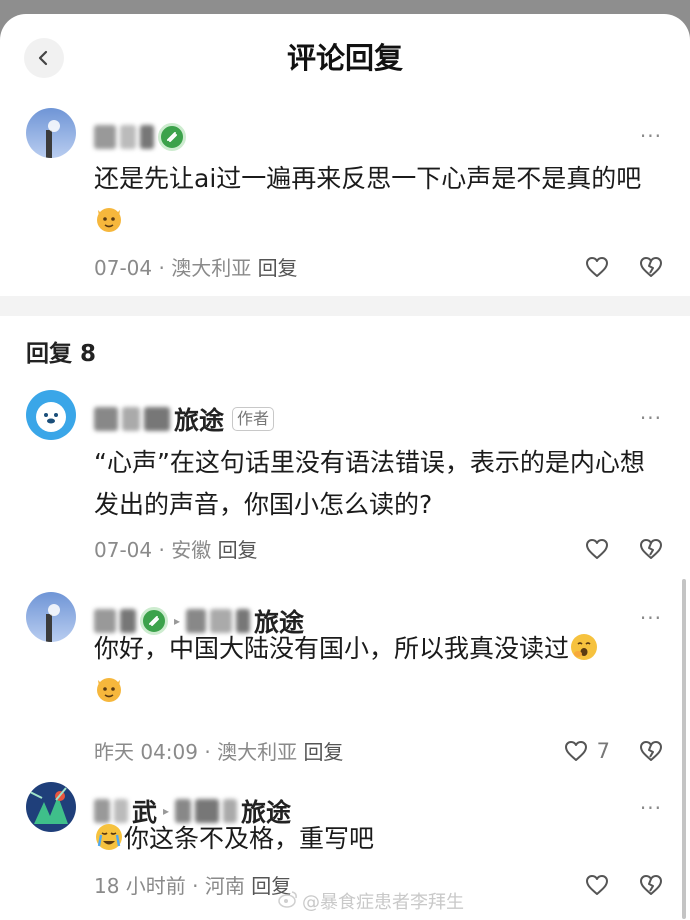 The image size is (690, 920). Describe the element at coordinates (172, 137) in the screenshot. I see `verified-badge-icon` at that location.